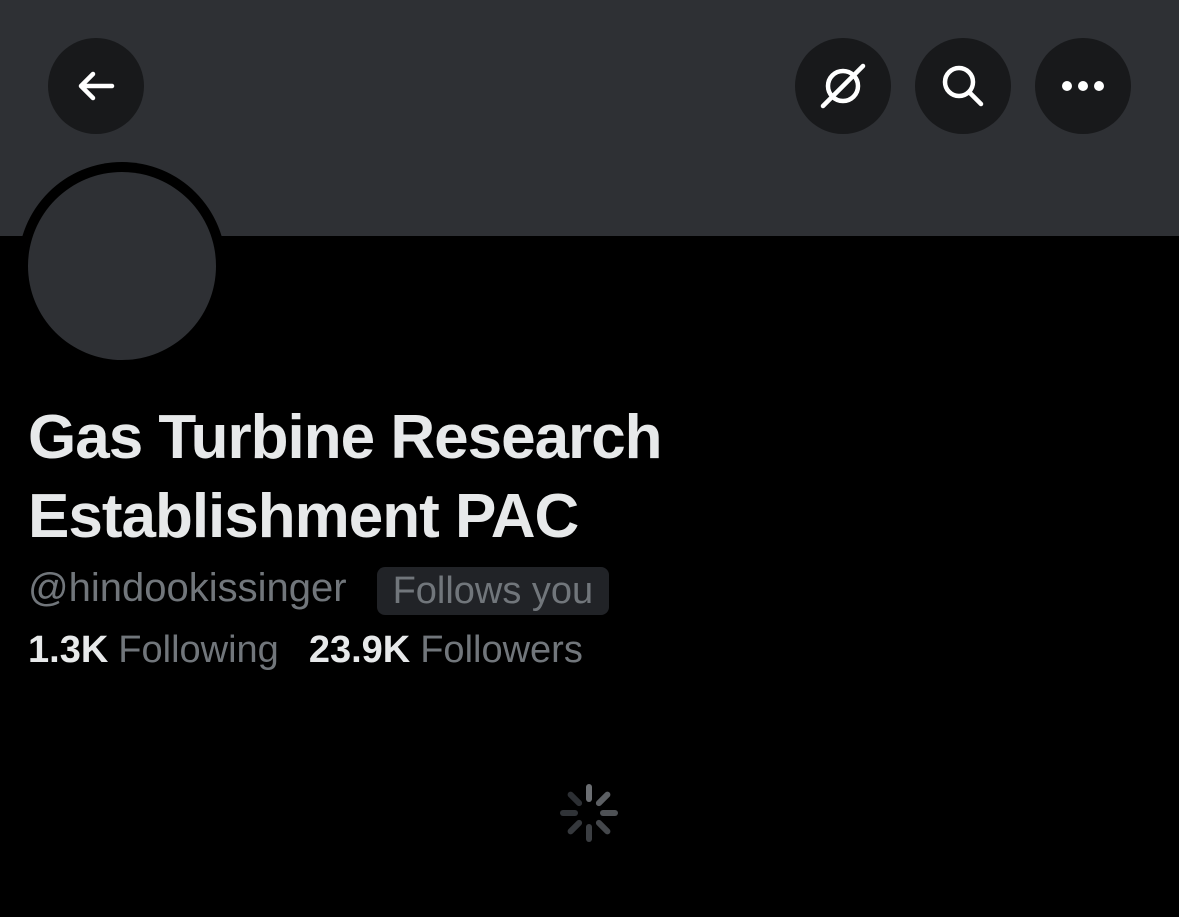 The height and width of the screenshot is (917, 1179). I want to click on handle: @hindookissinger, so click(187, 588).